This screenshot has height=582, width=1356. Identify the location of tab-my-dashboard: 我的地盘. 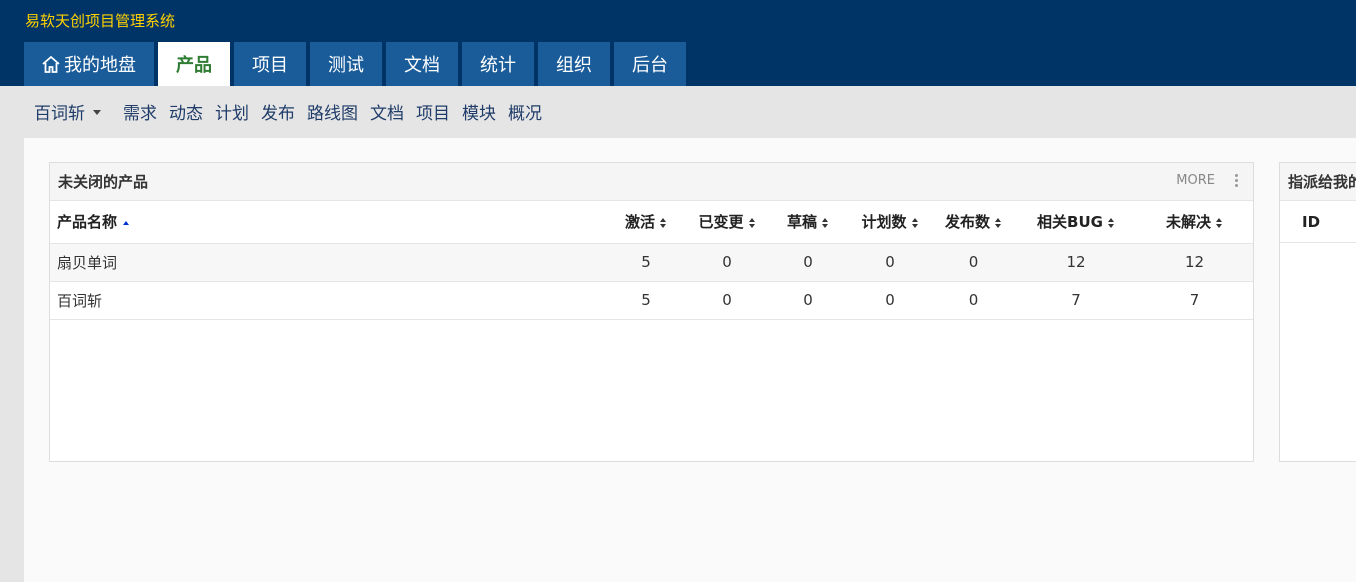
(89, 64).